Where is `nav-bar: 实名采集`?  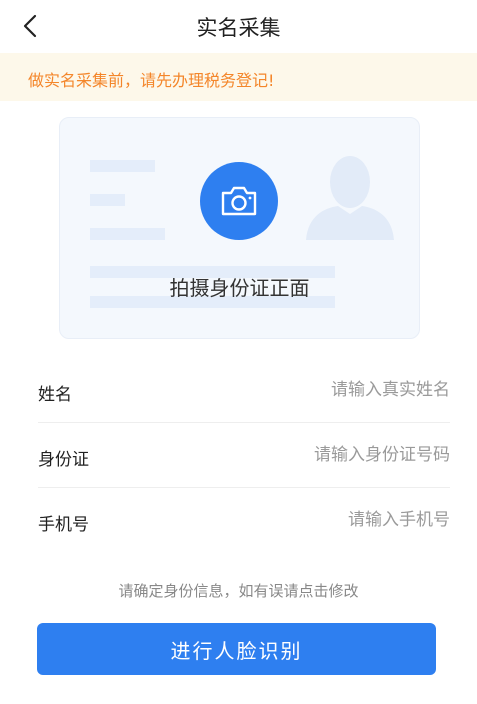
nav-bar: 实名采集 is located at coordinates (238, 26).